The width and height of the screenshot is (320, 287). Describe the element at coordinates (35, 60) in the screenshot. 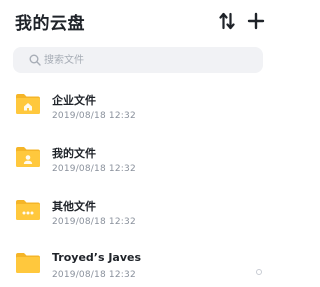

I see `search-icon` at that location.